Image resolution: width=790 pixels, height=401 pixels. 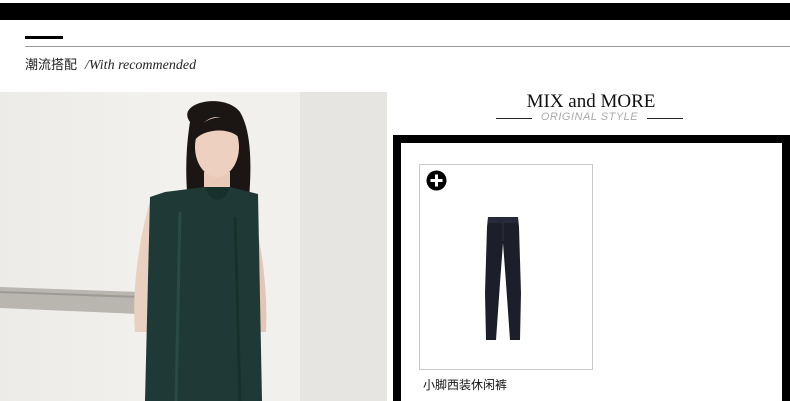 I want to click on subtitle-rule-left, so click(x=514, y=118).